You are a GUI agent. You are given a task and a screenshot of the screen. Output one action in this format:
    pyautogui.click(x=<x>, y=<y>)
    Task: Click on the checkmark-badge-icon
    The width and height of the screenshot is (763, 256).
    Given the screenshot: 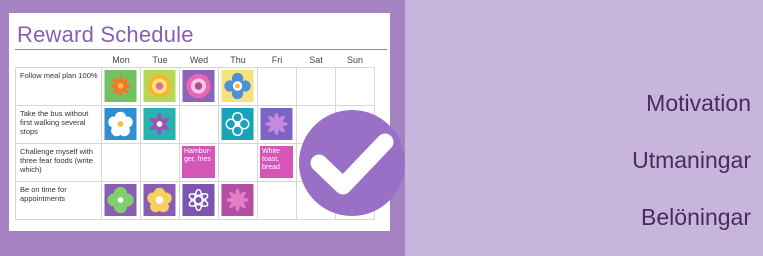 What is the action you would take?
    pyautogui.click(x=352, y=163)
    